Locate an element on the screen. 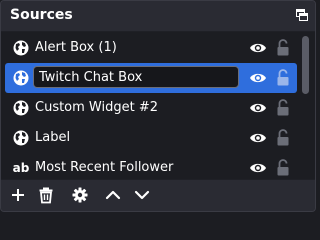  rename-input is located at coordinates (136, 77).